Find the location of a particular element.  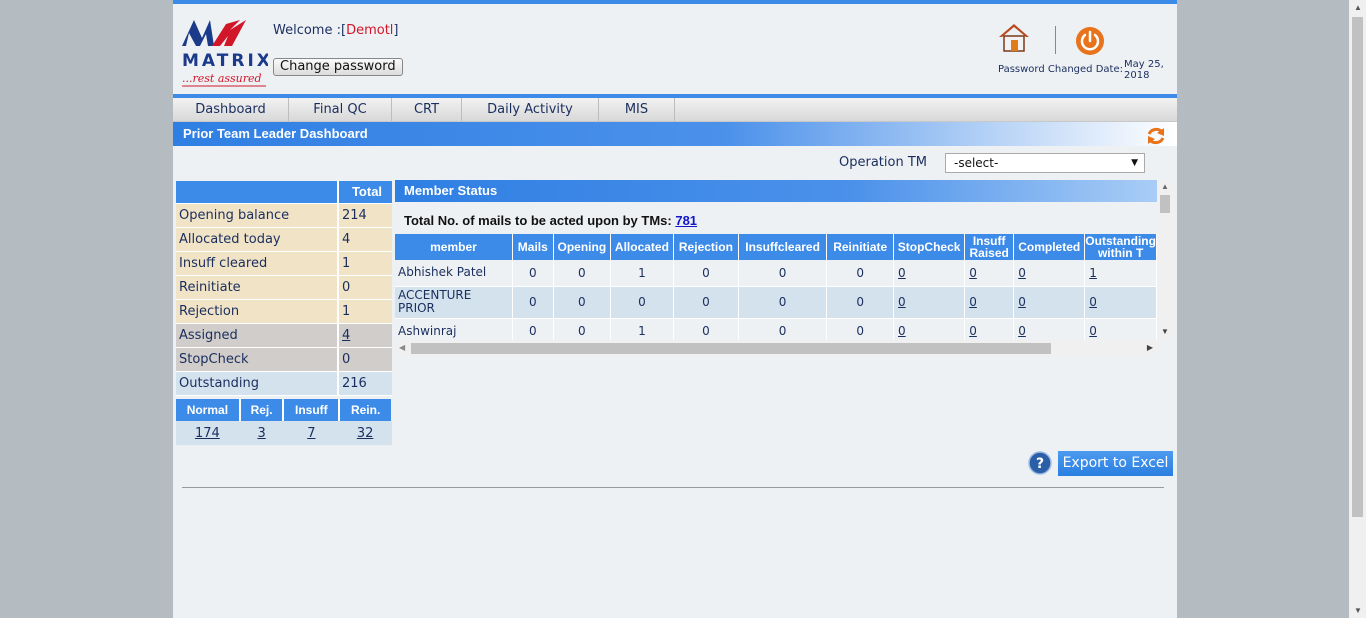

nav-final-qc: Final QC is located at coordinates (340, 109).